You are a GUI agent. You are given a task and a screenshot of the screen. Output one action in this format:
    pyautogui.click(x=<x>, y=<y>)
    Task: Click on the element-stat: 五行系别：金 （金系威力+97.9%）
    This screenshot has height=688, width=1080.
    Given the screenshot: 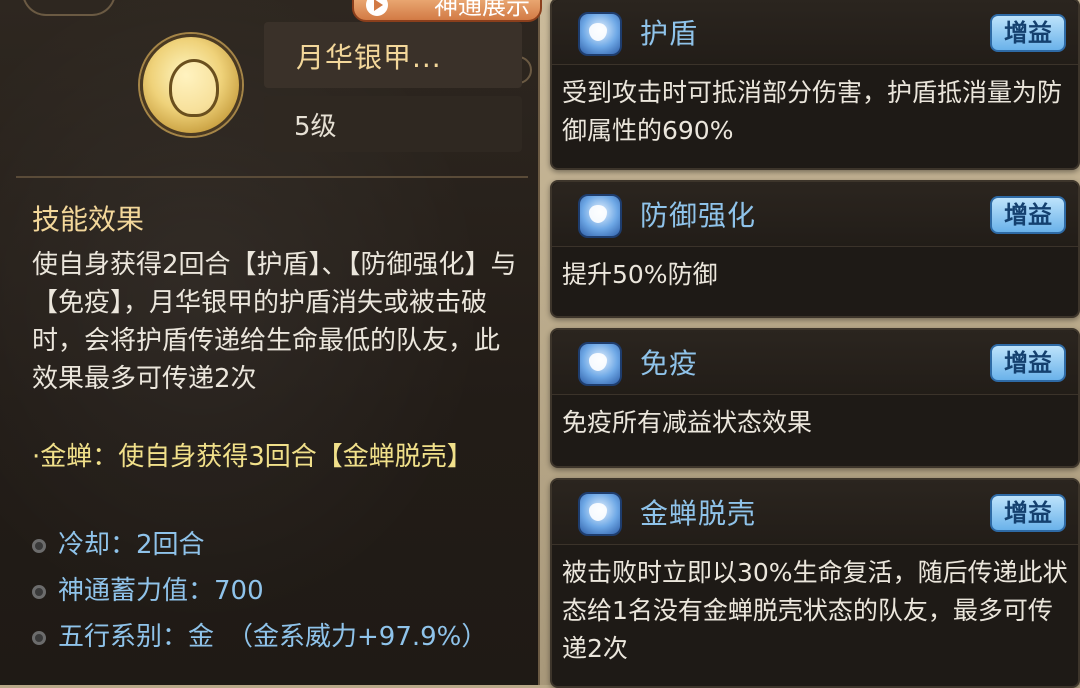 What is the action you would take?
    pyautogui.click(x=259, y=634)
    